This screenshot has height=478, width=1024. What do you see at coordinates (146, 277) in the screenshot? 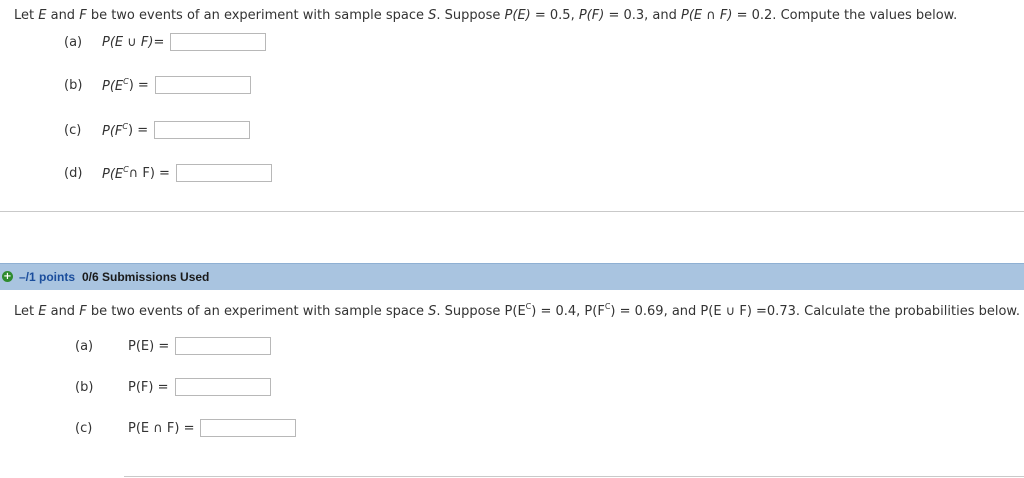
I see `submissions-label: 0/6 Submissions Used` at bounding box center [146, 277].